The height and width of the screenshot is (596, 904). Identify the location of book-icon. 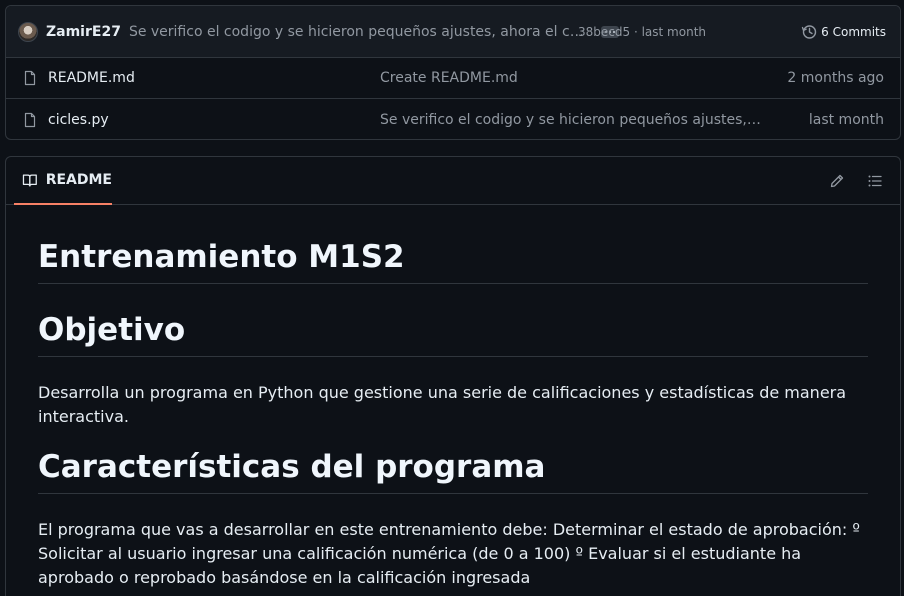
(29, 180).